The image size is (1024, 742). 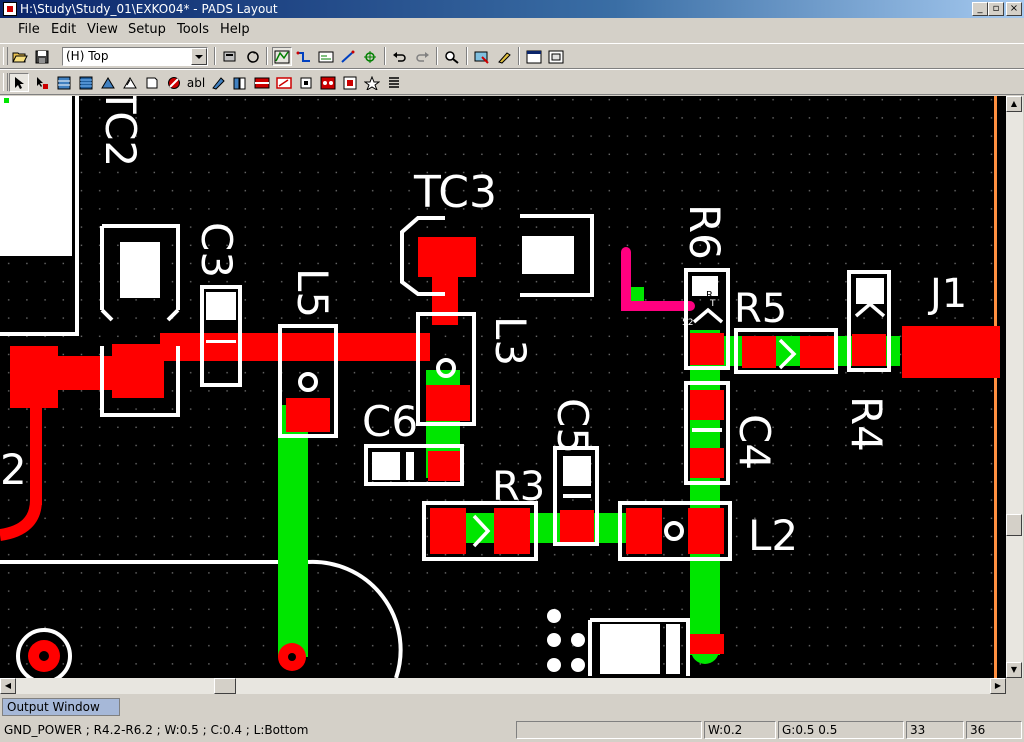 I want to click on app-icon, so click(x=10, y=9).